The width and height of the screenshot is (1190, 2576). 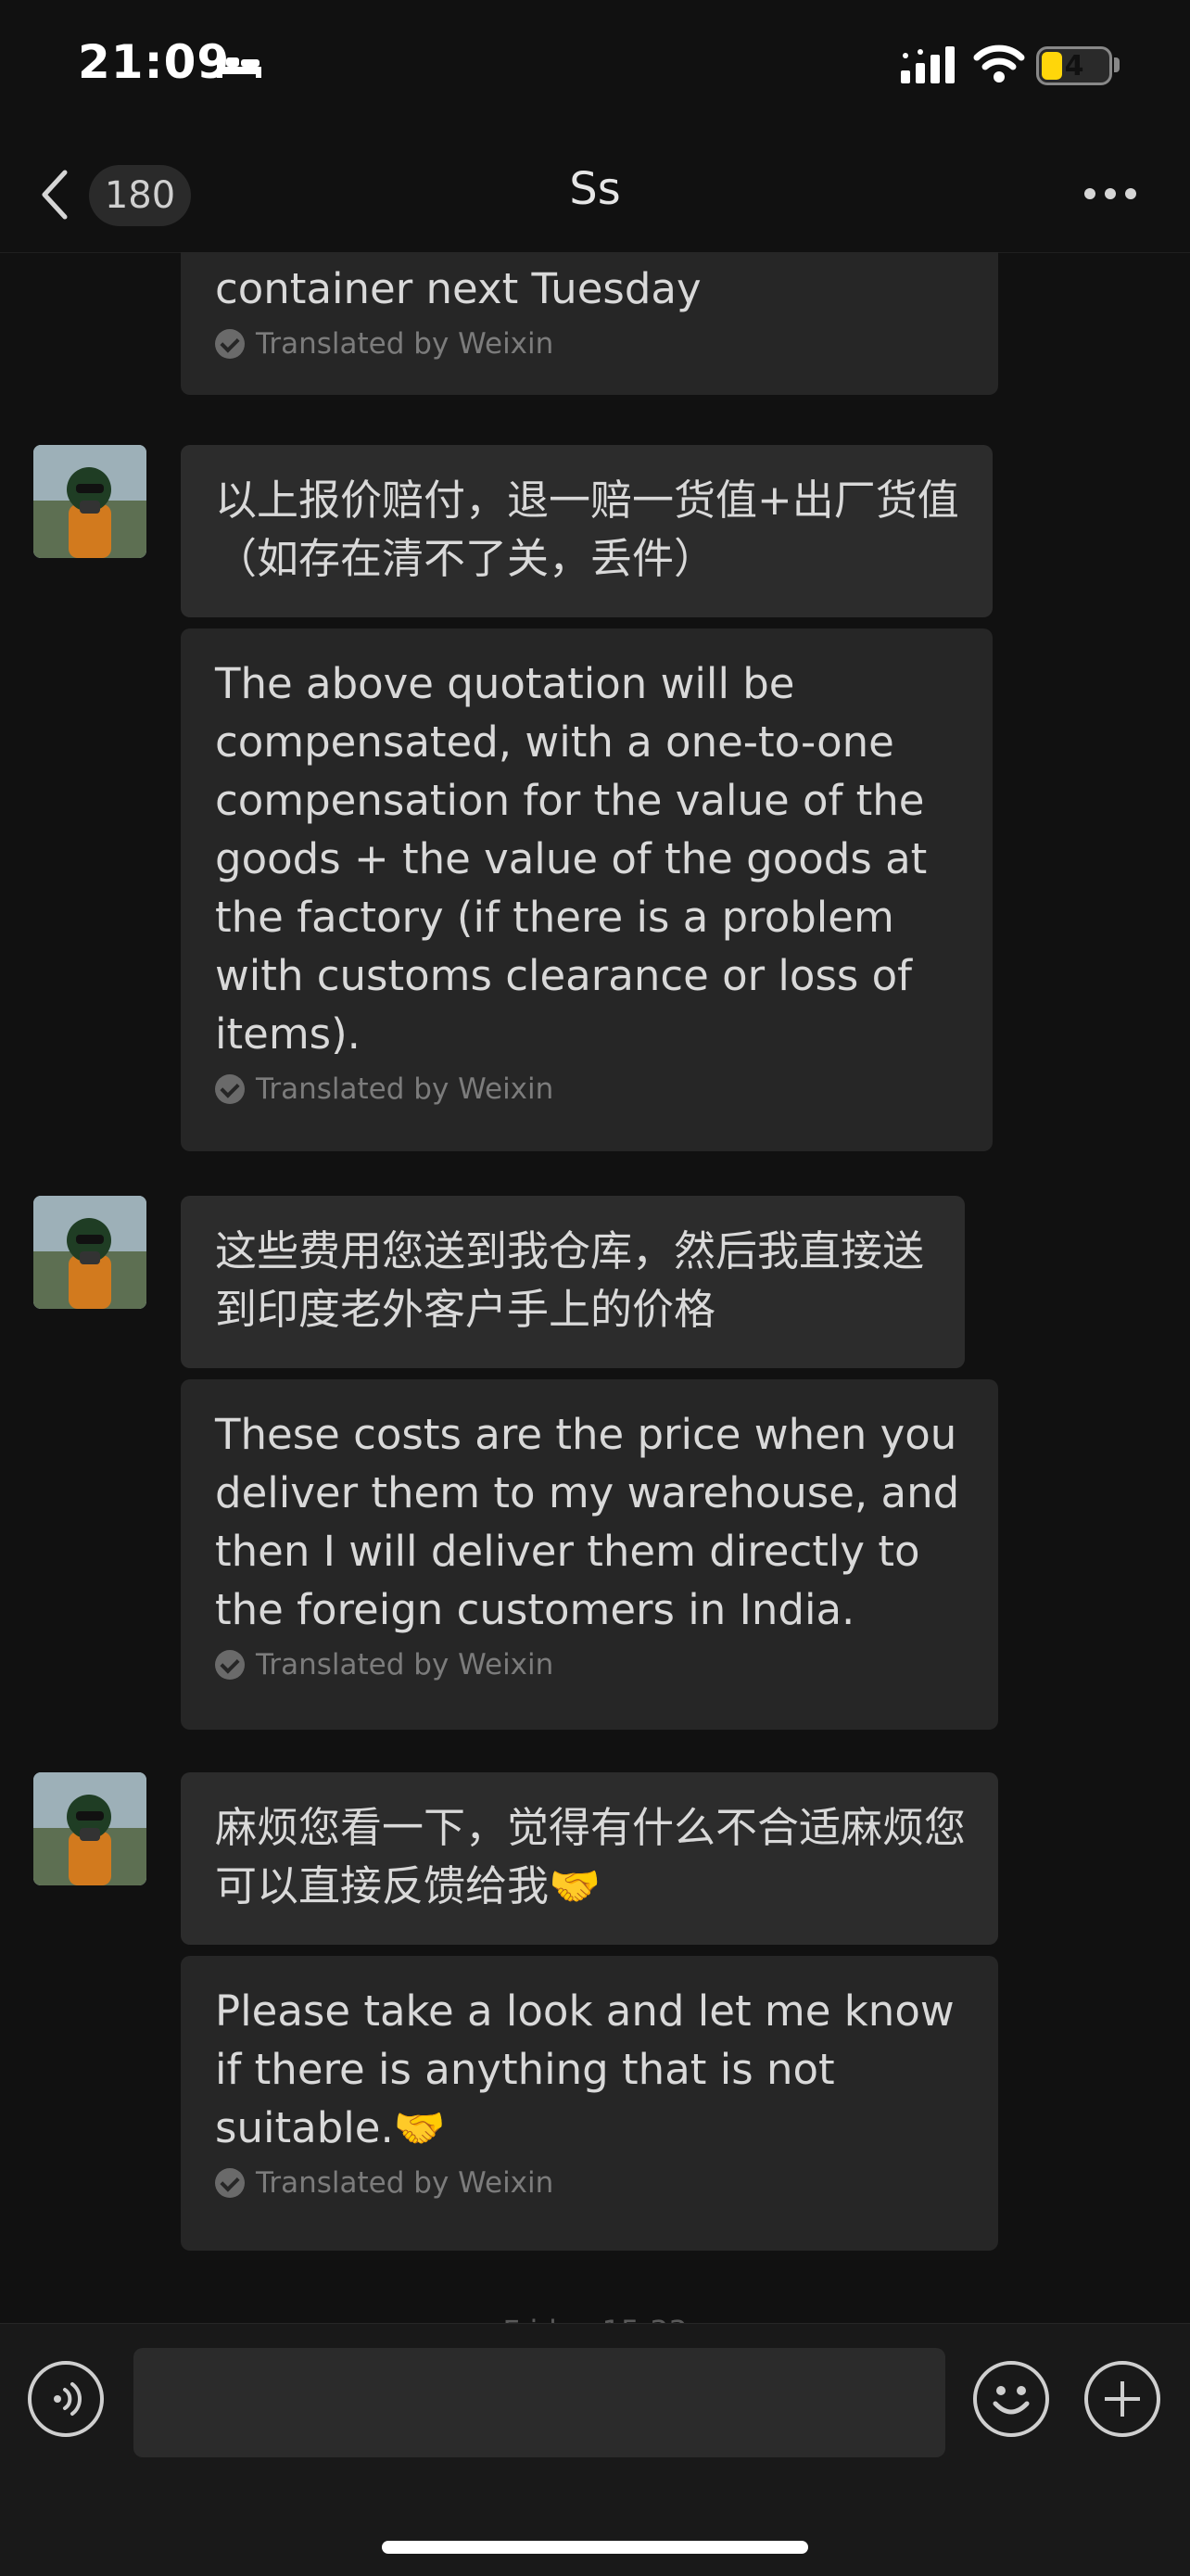 I want to click on smiley-icon, so click(x=1011, y=2399).